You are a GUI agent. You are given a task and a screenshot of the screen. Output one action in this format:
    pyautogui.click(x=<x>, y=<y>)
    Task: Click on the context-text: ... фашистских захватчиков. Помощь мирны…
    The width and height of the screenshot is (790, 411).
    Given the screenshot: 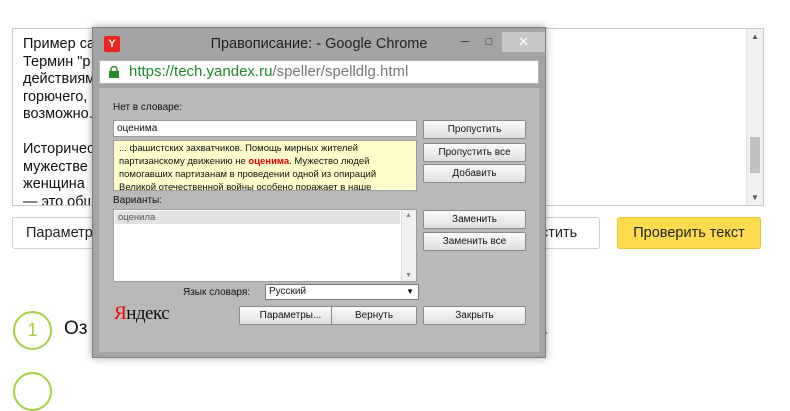 What is the action you would take?
    pyautogui.click(x=265, y=165)
    